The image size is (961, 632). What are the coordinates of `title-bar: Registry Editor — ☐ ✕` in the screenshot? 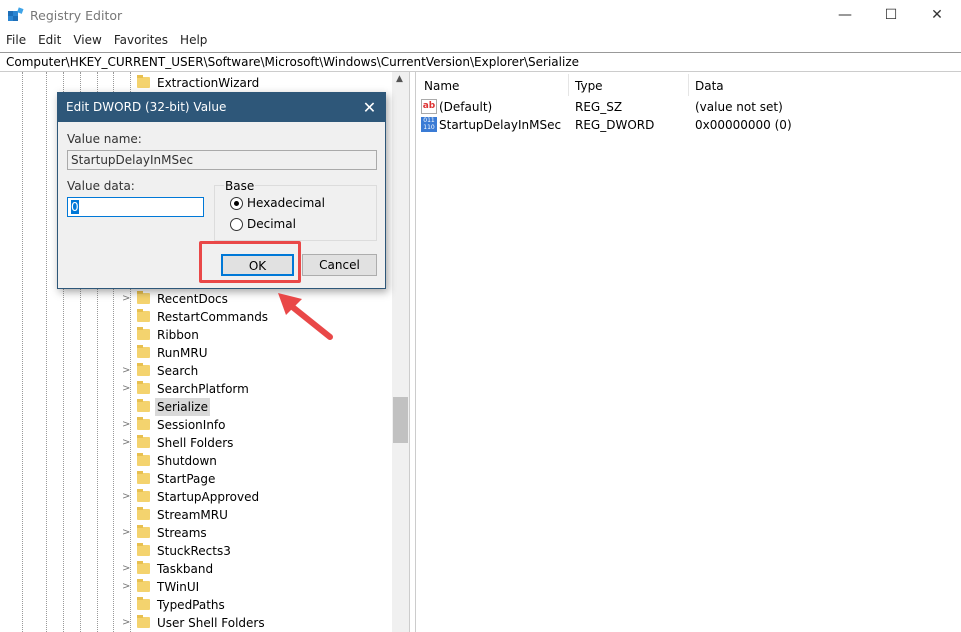 It's located at (480, 15).